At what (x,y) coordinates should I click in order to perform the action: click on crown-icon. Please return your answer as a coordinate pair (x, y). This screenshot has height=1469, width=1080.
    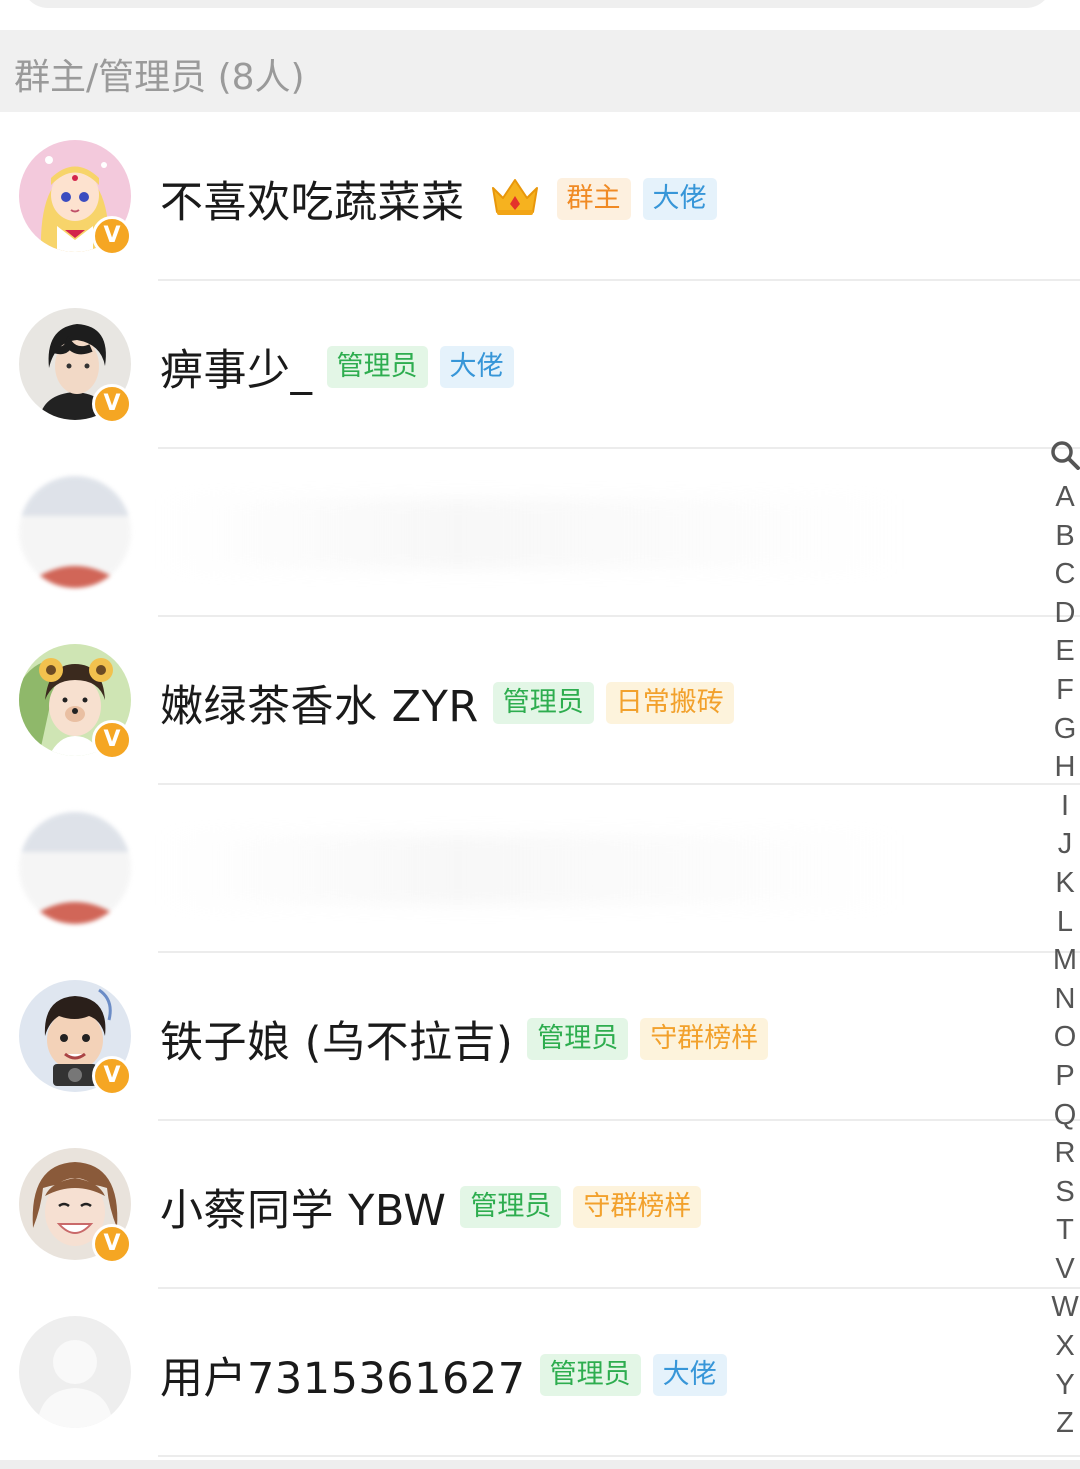
    Looking at the image, I should click on (518, 199).